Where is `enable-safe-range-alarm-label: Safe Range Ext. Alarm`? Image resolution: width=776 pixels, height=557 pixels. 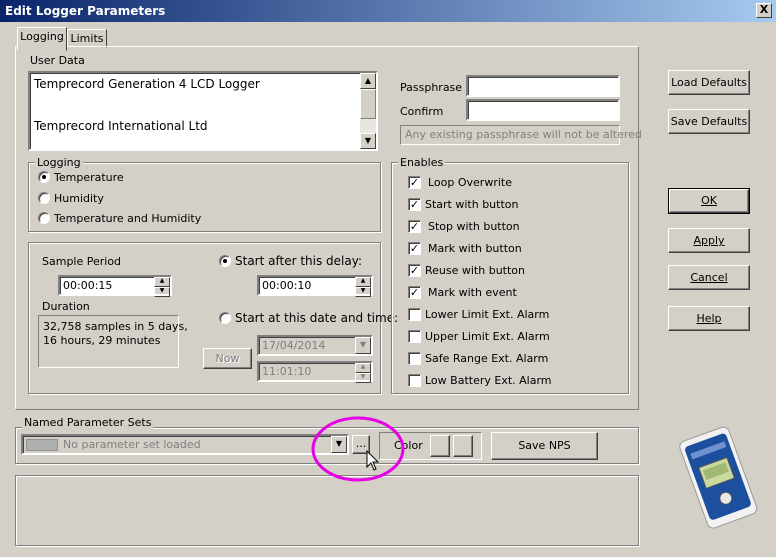
enable-safe-range-alarm-label: Safe Range Ext. Alarm is located at coordinates (486, 358).